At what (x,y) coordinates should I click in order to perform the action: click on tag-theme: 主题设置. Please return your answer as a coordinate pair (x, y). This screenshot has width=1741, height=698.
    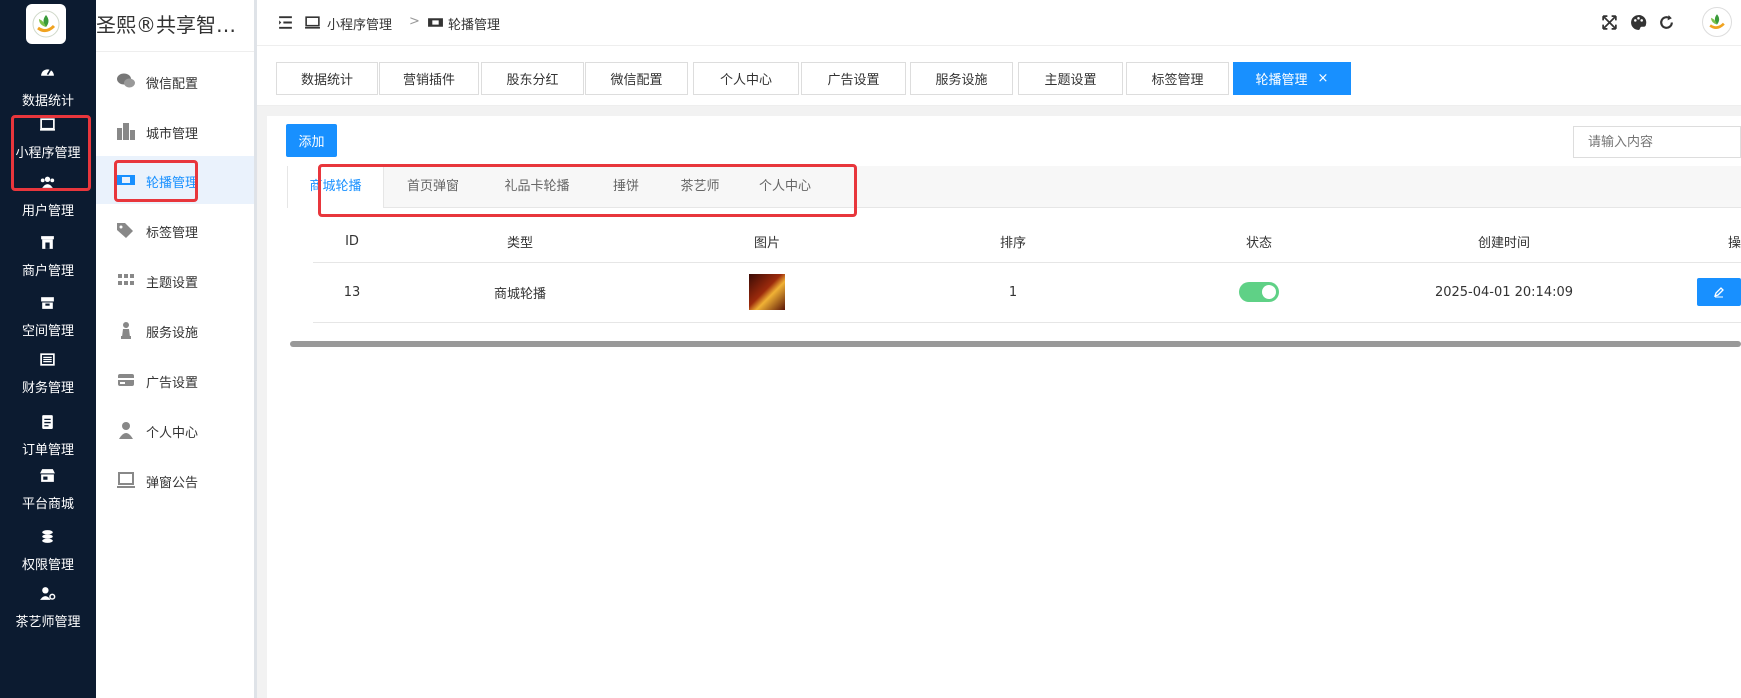
    Looking at the image, I should click on (1070, 78).